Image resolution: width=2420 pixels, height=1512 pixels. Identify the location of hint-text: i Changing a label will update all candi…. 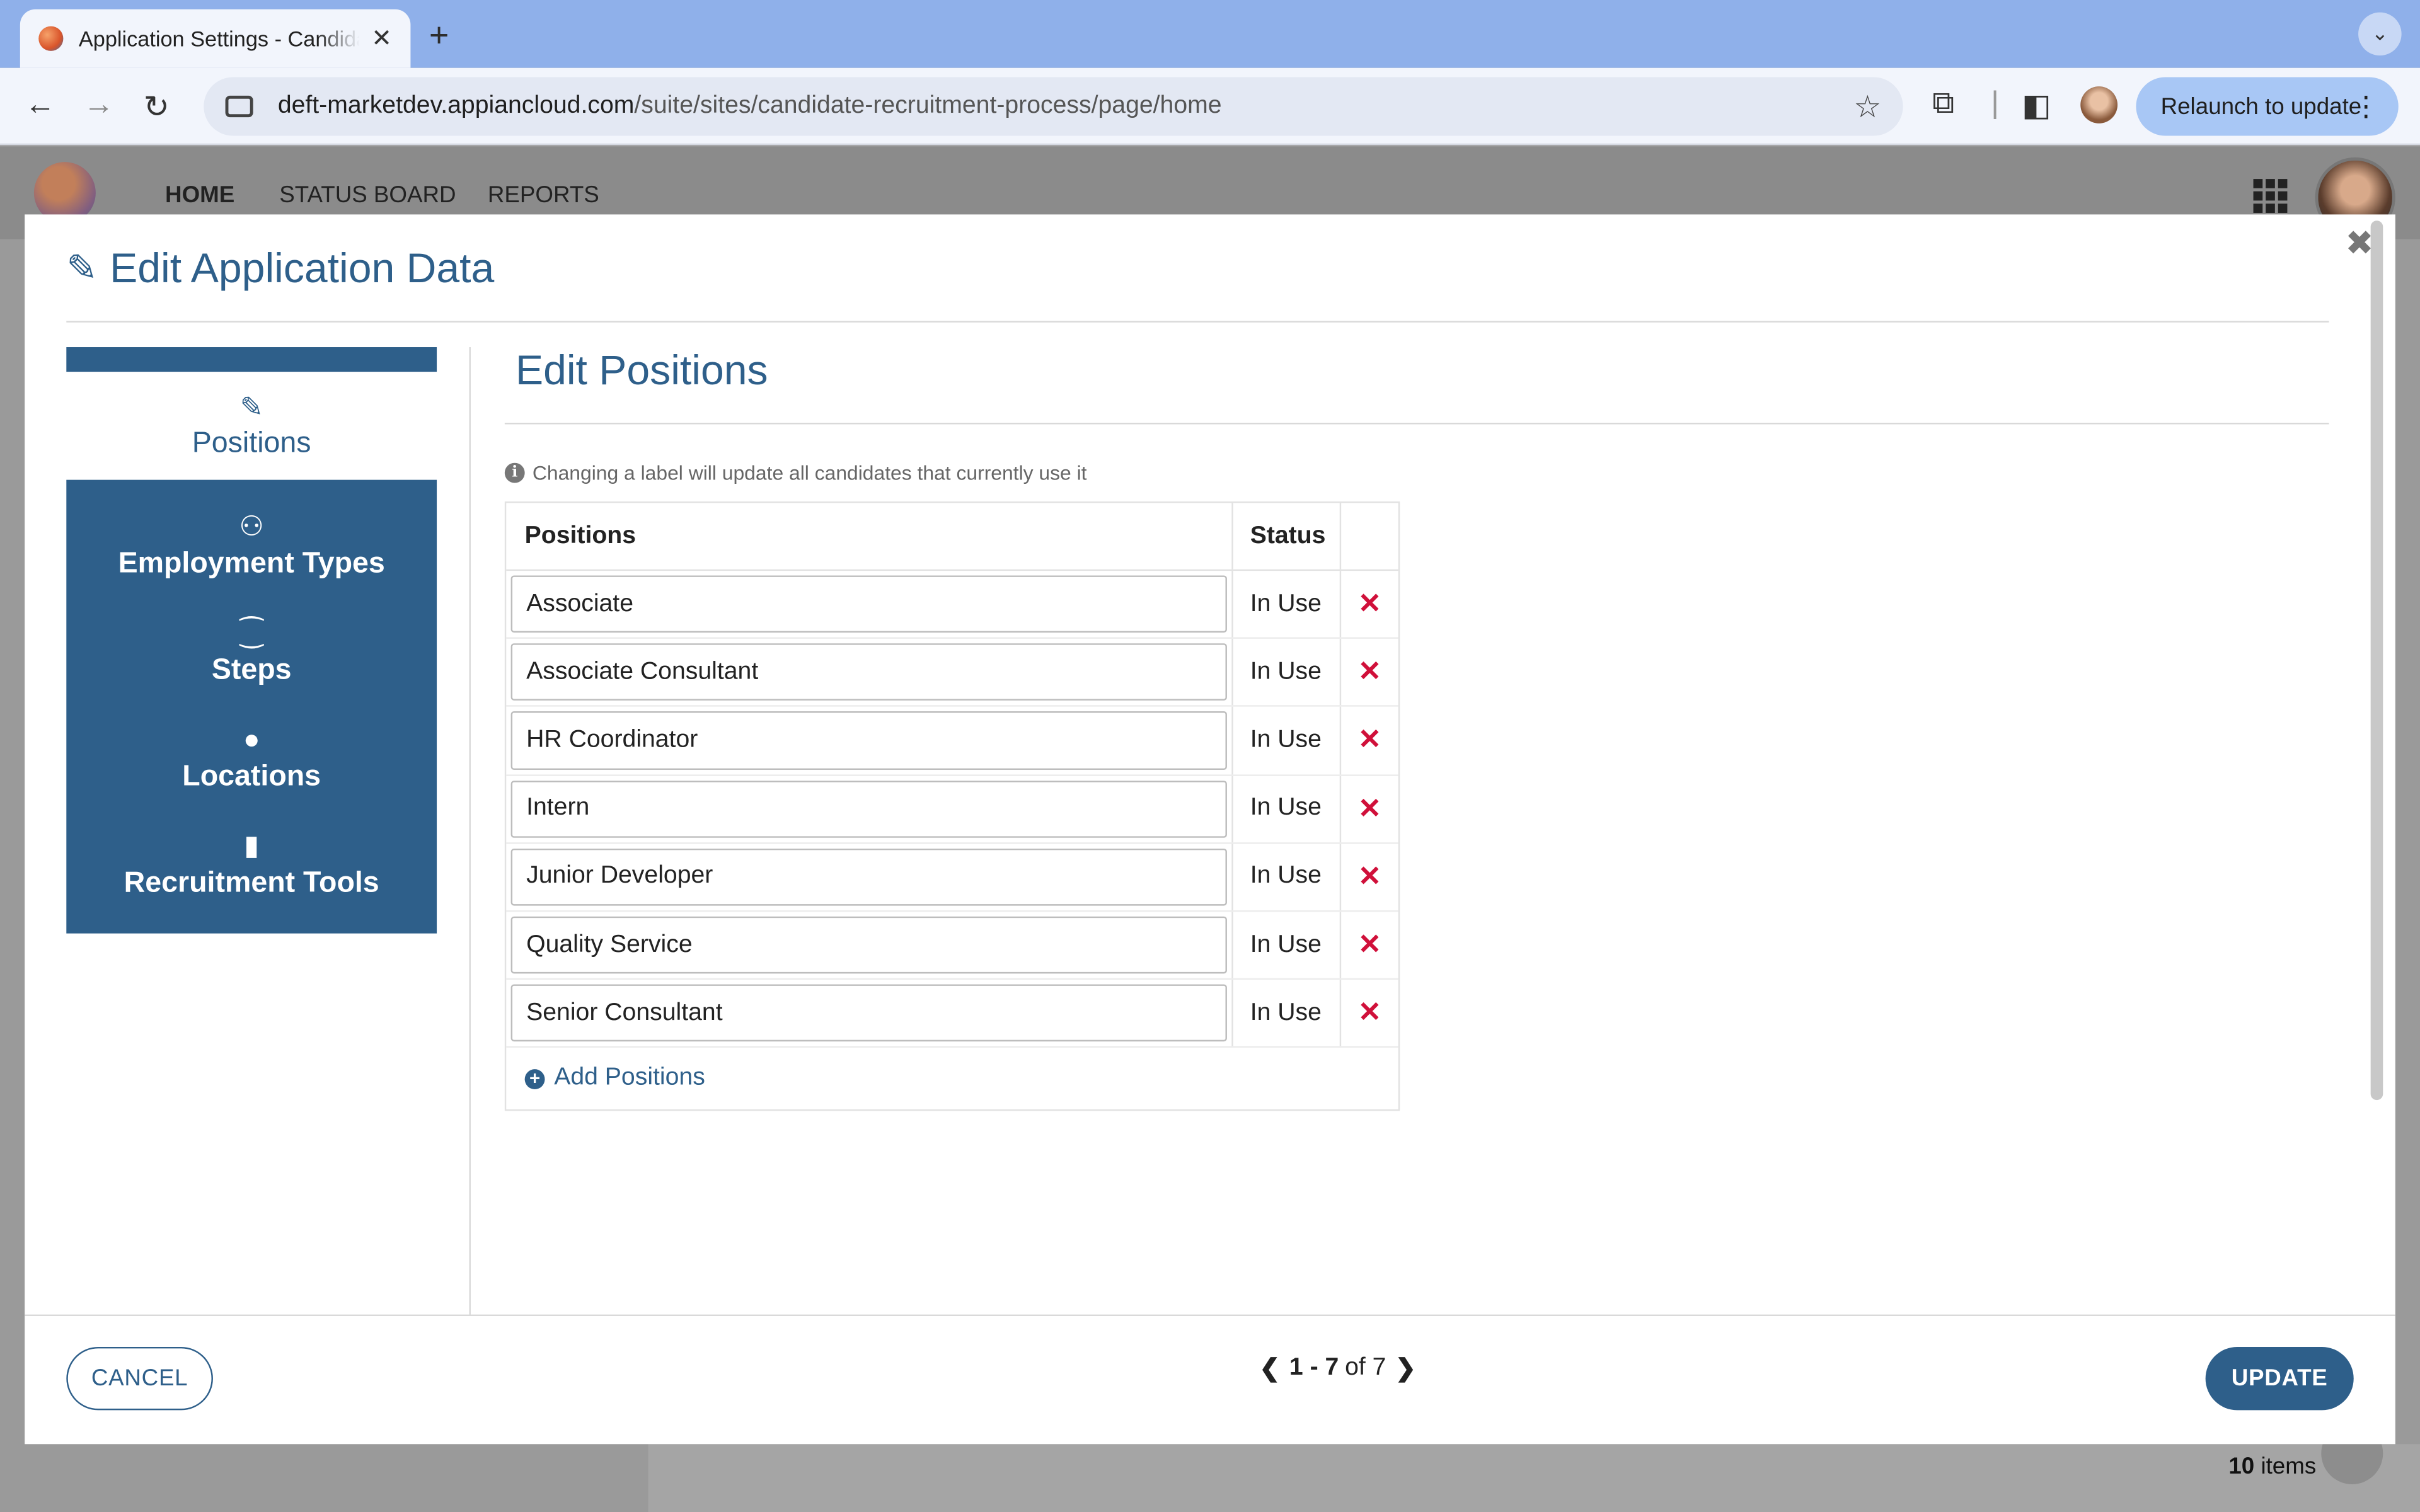
(796, 472).